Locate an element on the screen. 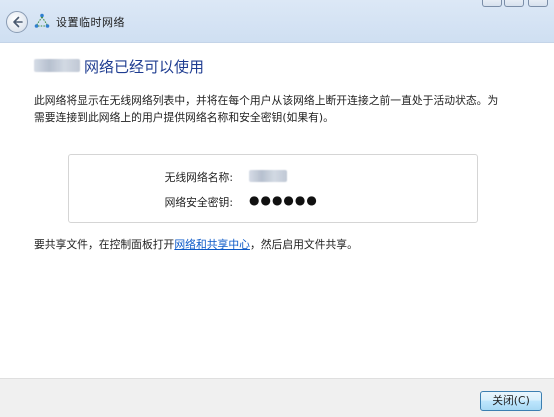 The image size is (554, 417). share-instructions: 要共享文件，在控制面板打开网络和共享中心，然后启用文件共享。 is located at coordinates (196, 244).